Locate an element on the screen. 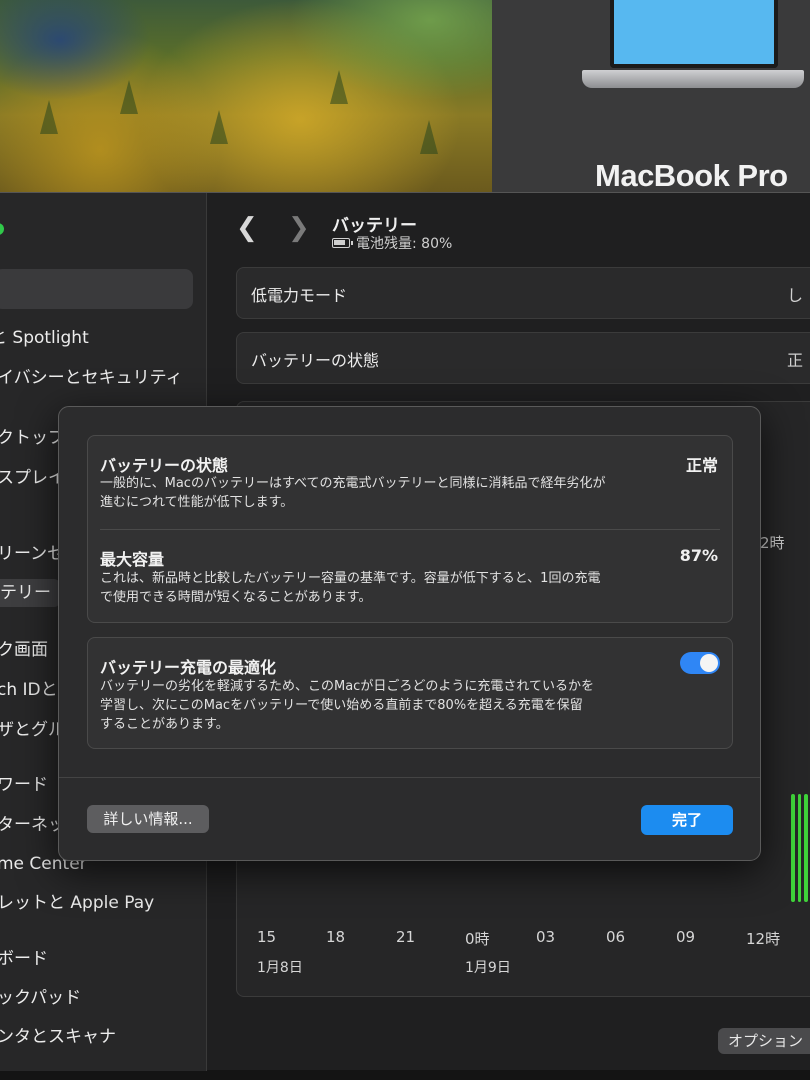 Image resolution: width=810 pixels, height=1080 pixels. battery-health-status: 正常 is located at coordinates (701, 465).